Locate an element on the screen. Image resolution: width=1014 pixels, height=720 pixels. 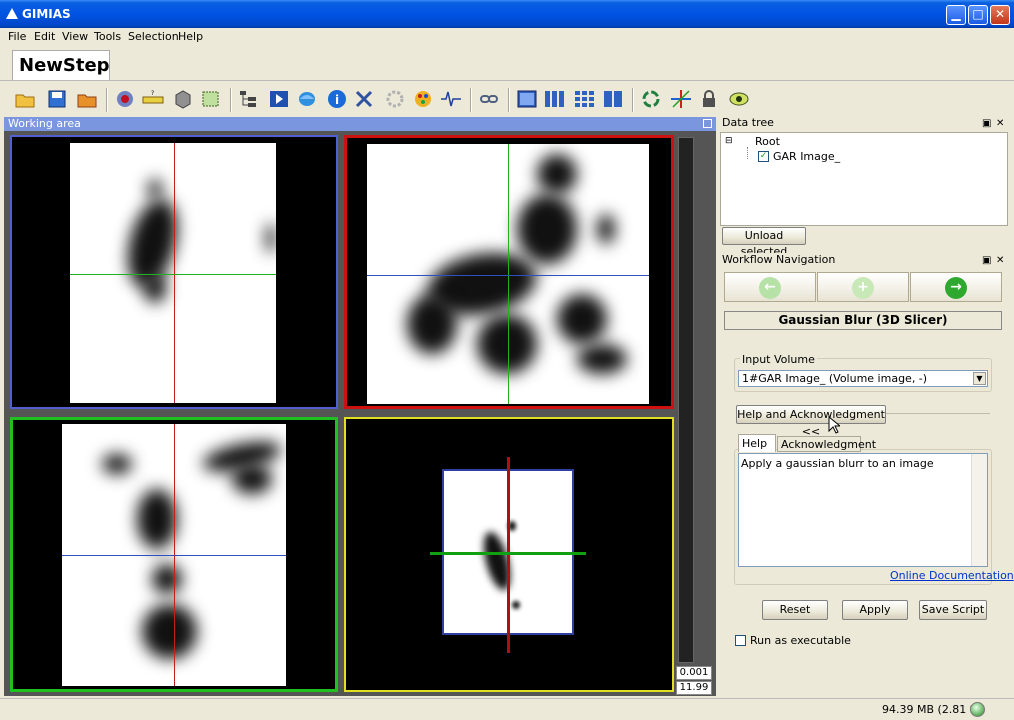
online-documentation-link: Online Documentation is located at coordinates (952, 575).